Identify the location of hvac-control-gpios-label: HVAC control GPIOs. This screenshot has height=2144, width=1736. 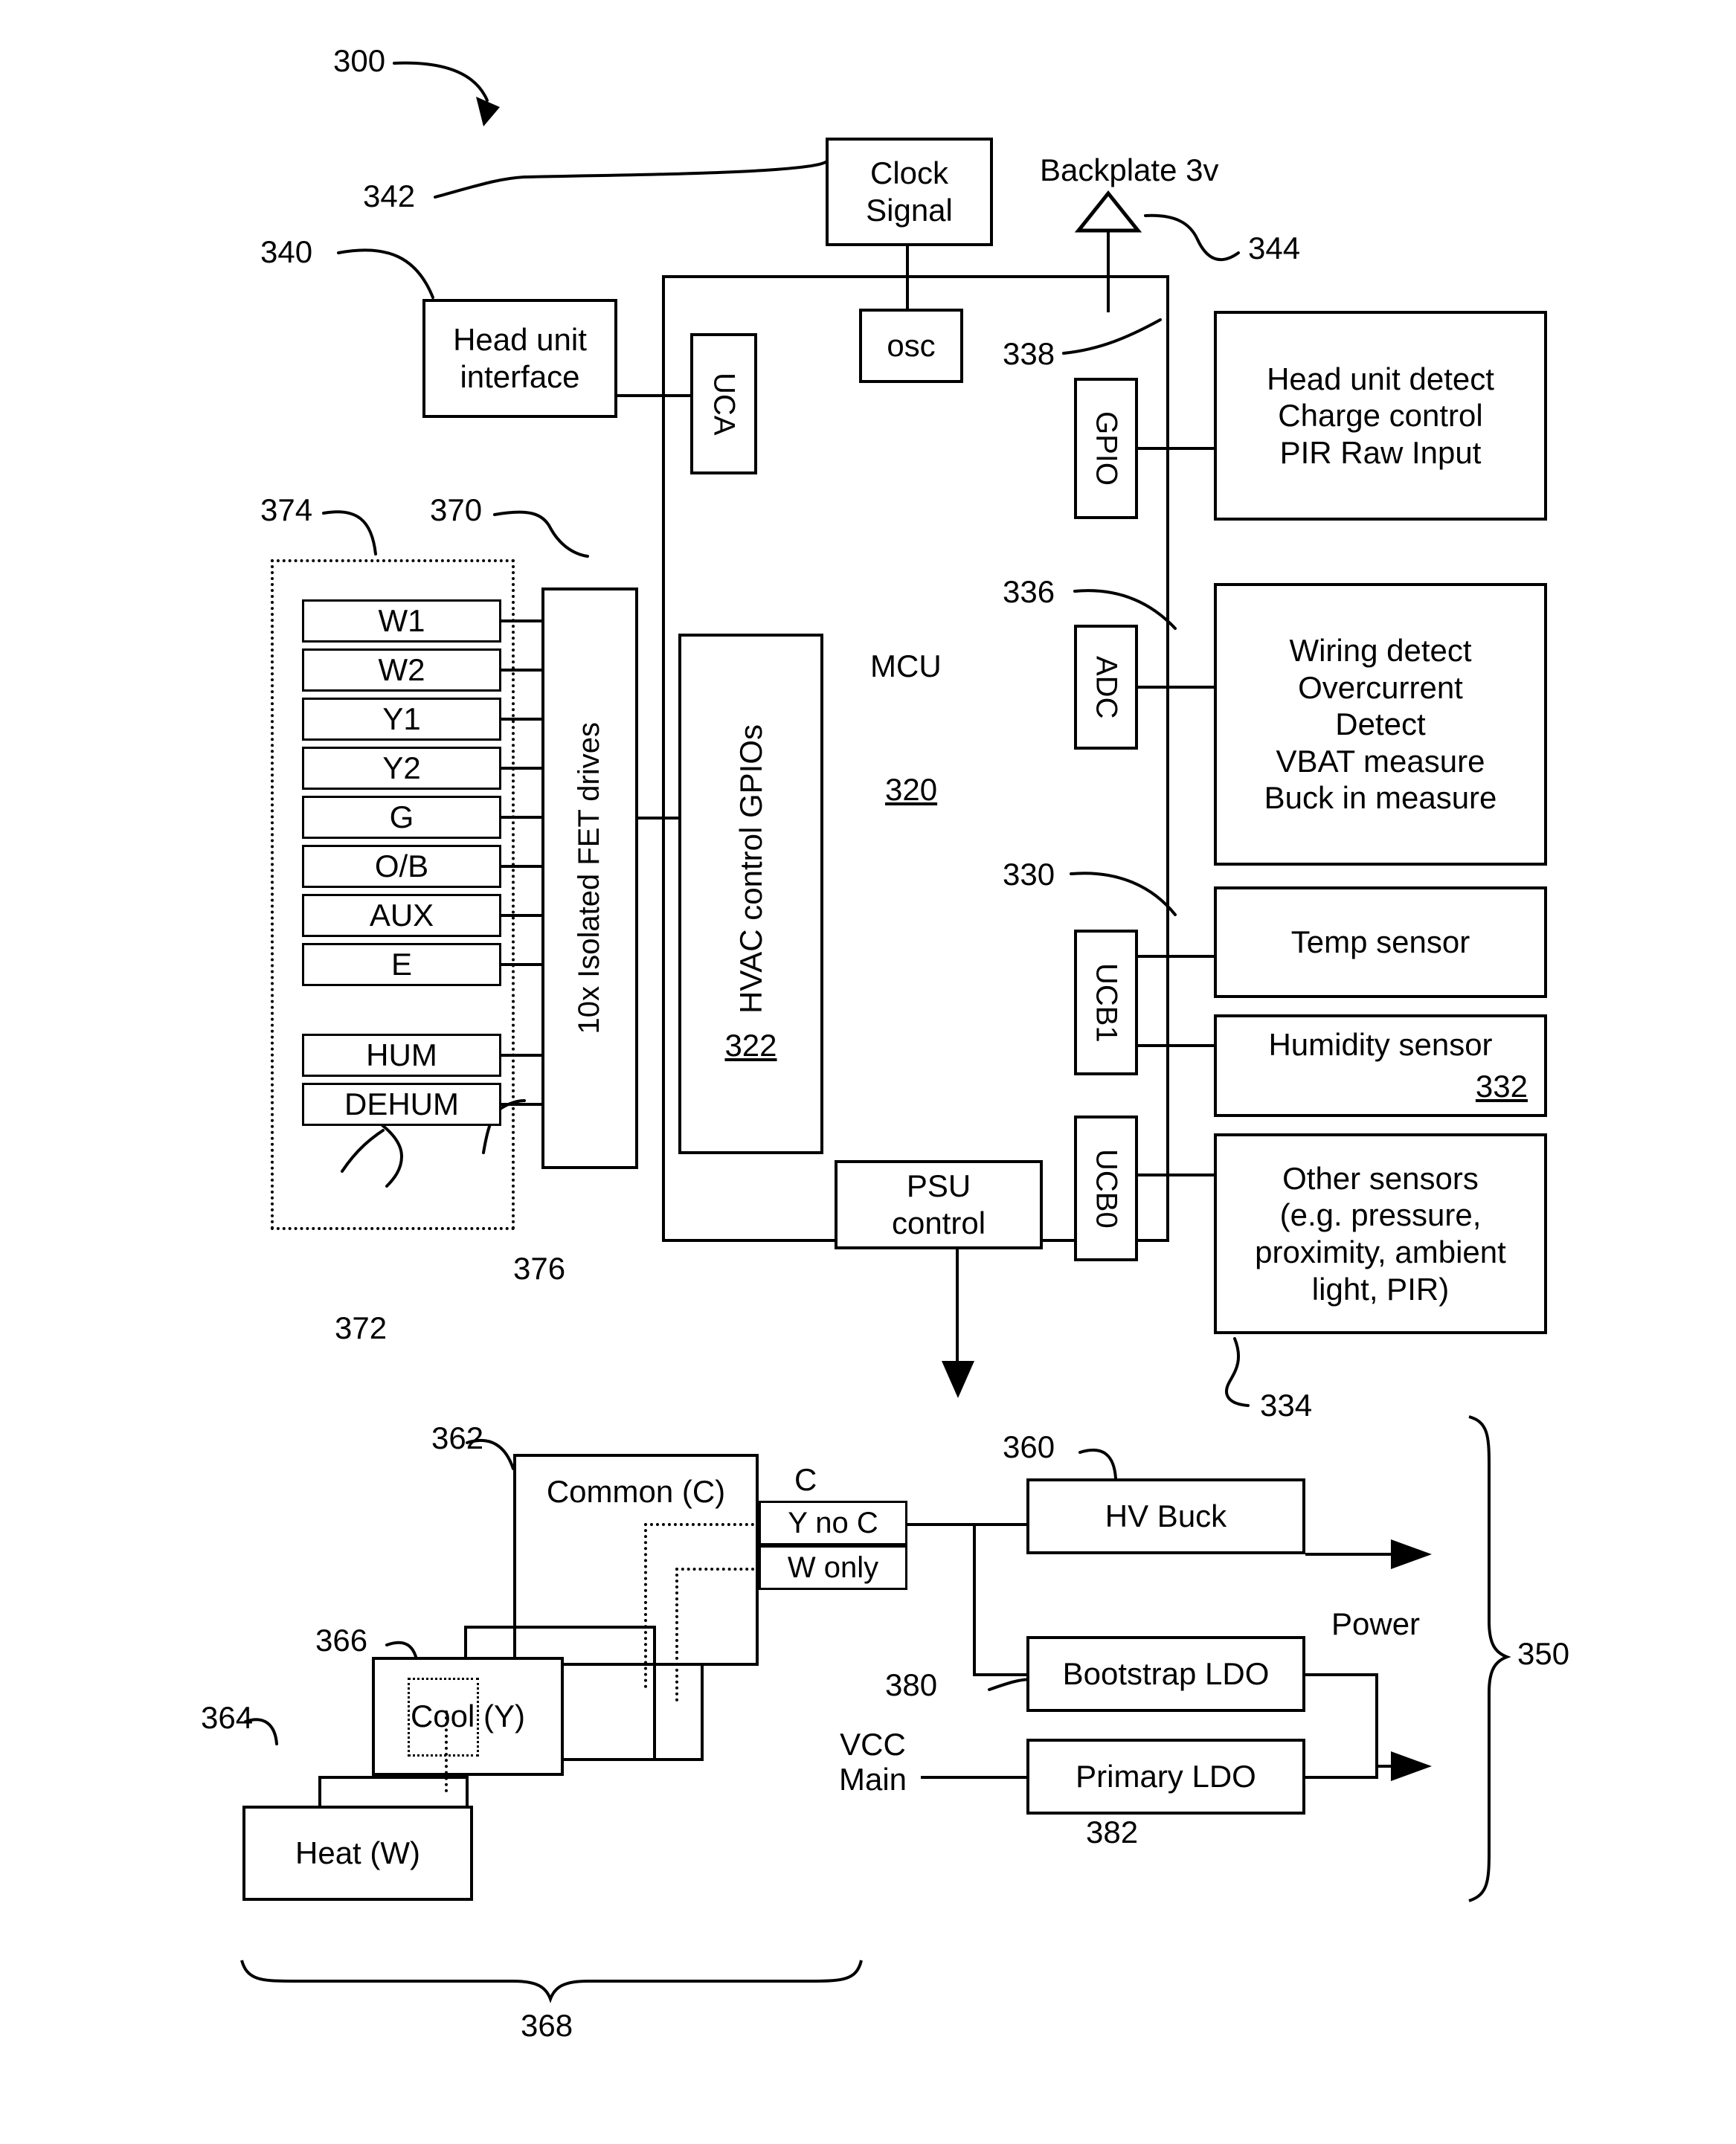
(750, 869).